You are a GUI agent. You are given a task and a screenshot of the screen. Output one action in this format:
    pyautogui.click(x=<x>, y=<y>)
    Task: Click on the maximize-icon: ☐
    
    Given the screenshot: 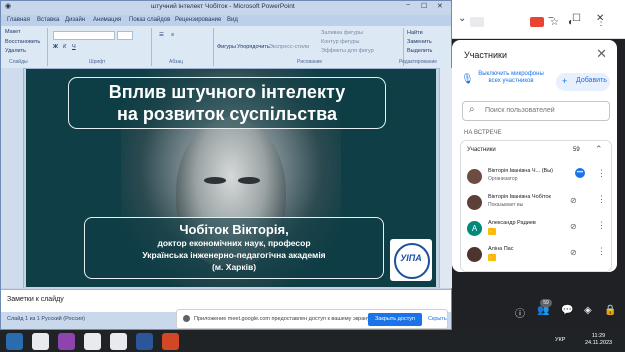 What is the action you would take?
    pyautogui.click(x=424, y=6)
    